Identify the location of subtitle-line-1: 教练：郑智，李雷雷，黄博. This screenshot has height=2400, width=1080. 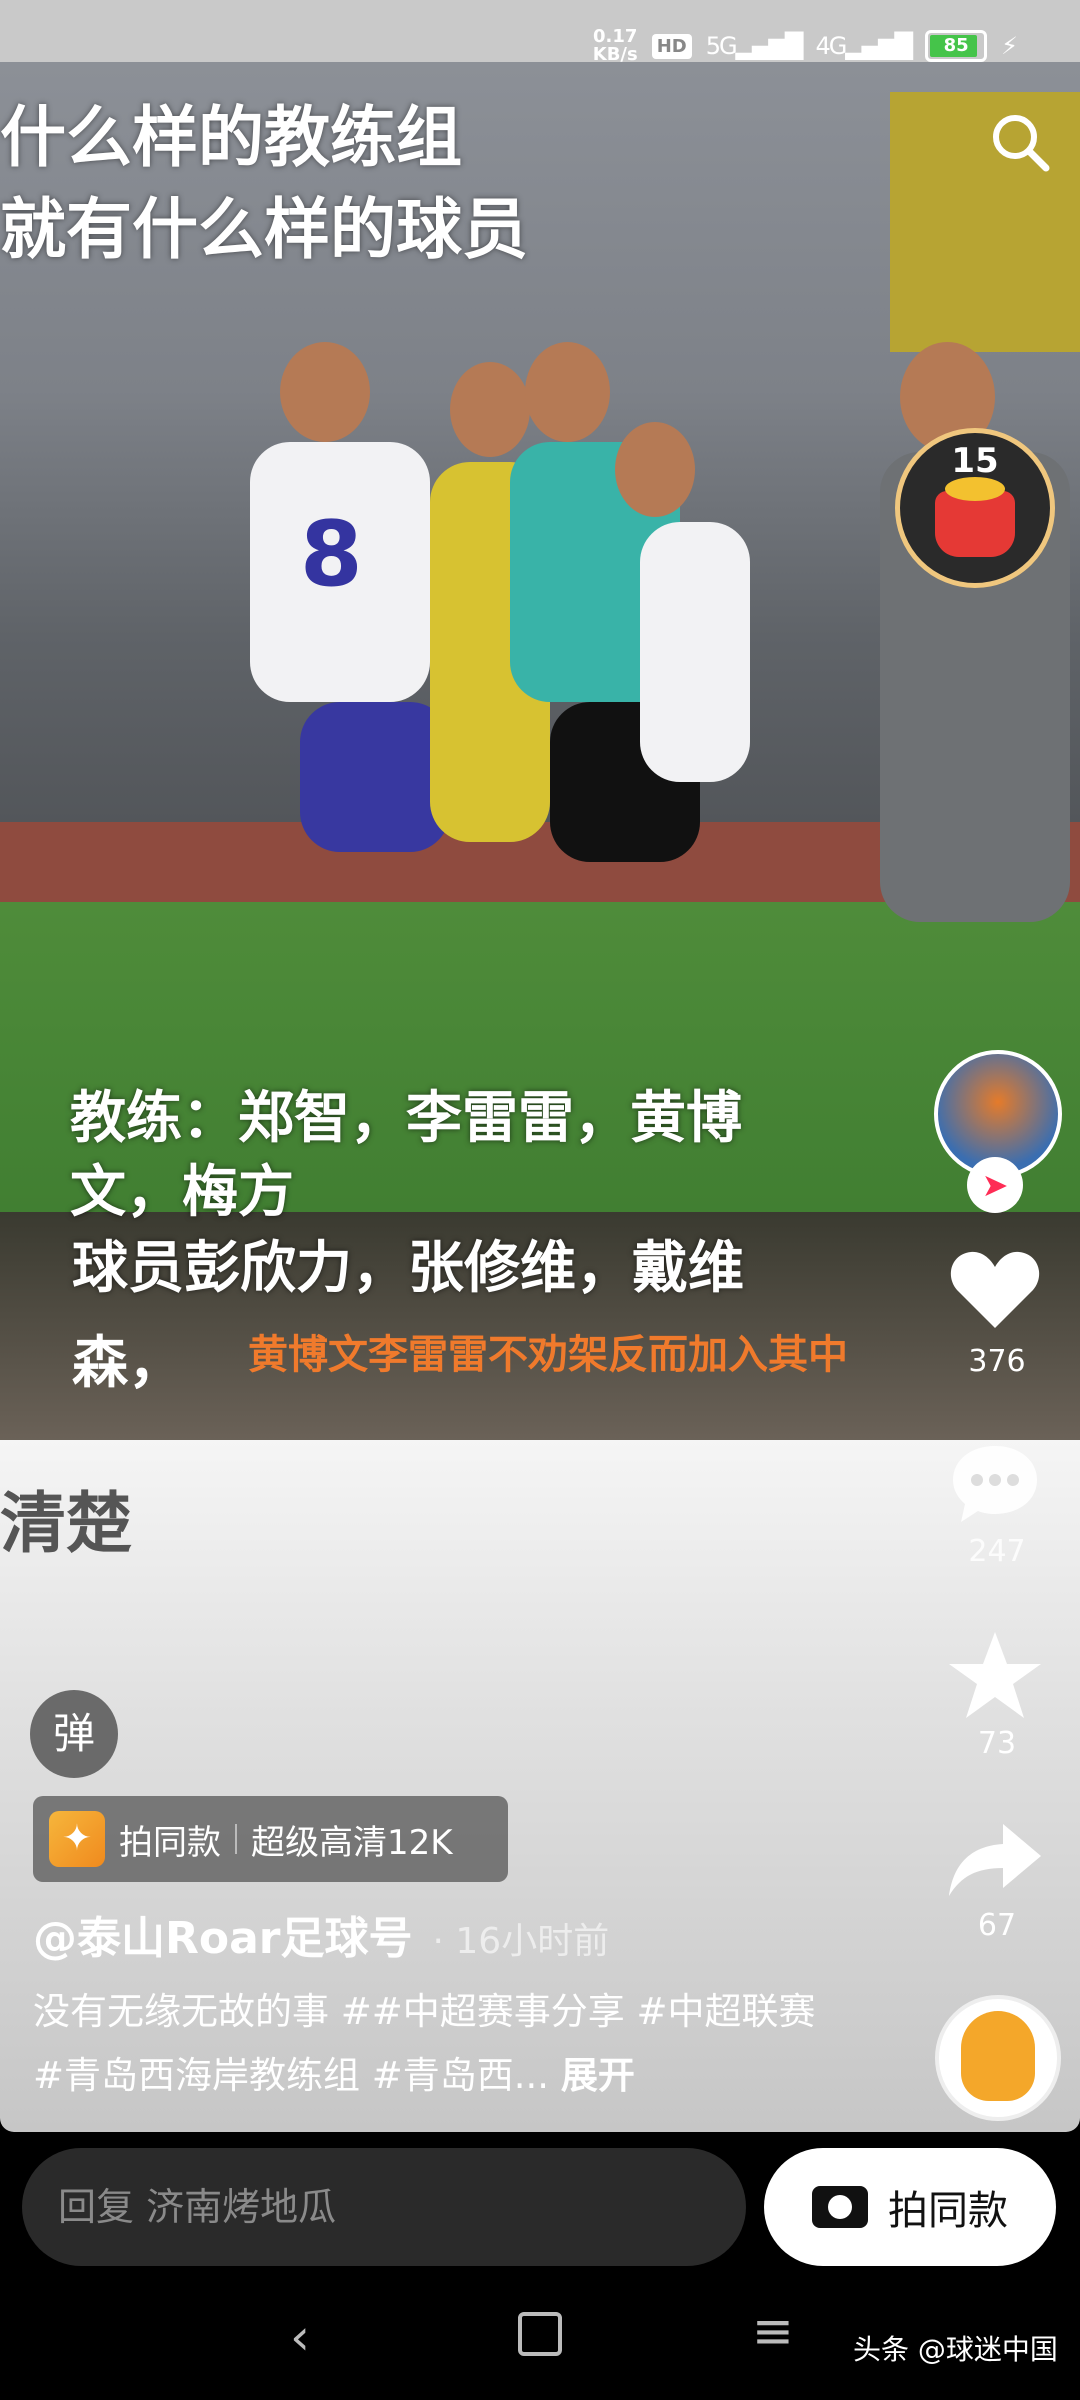
(406, 1118).